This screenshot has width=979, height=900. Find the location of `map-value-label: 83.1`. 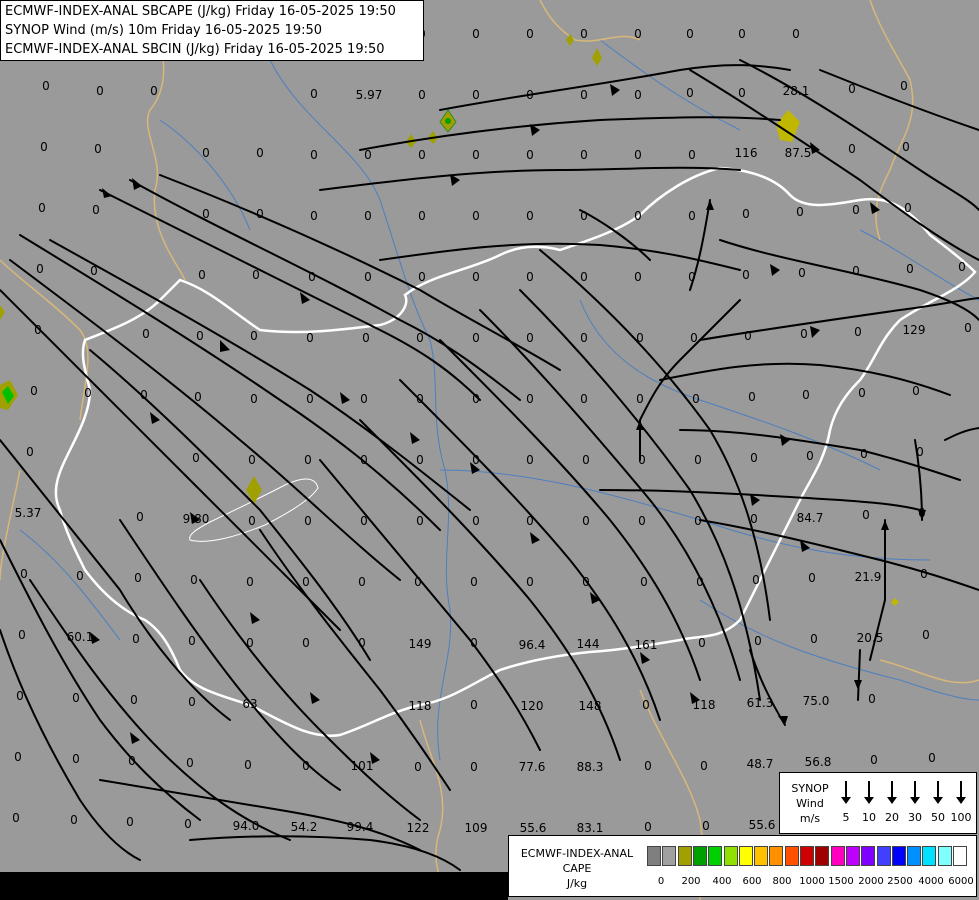

map-value-label: 83.1 is located at coordinates (590, 828).